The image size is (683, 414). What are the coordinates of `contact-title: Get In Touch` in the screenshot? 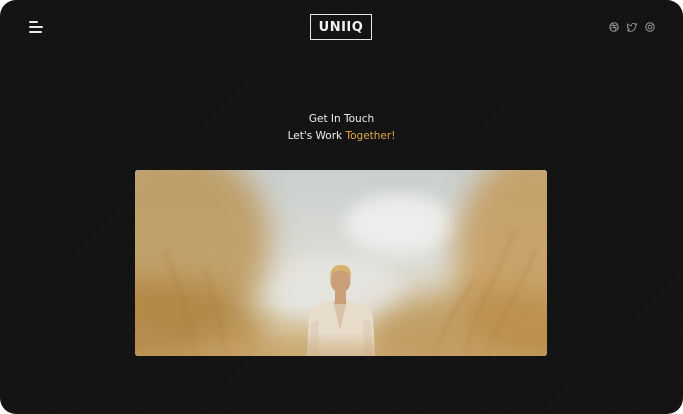 It's located at (341, 119).